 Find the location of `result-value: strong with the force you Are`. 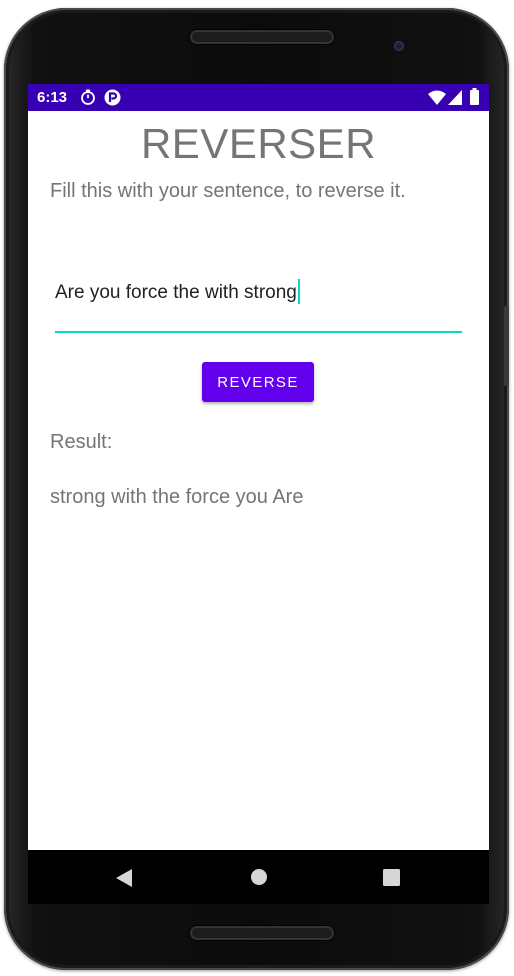

result-value: strong with the force you Are is located at coordinates (177, 497).